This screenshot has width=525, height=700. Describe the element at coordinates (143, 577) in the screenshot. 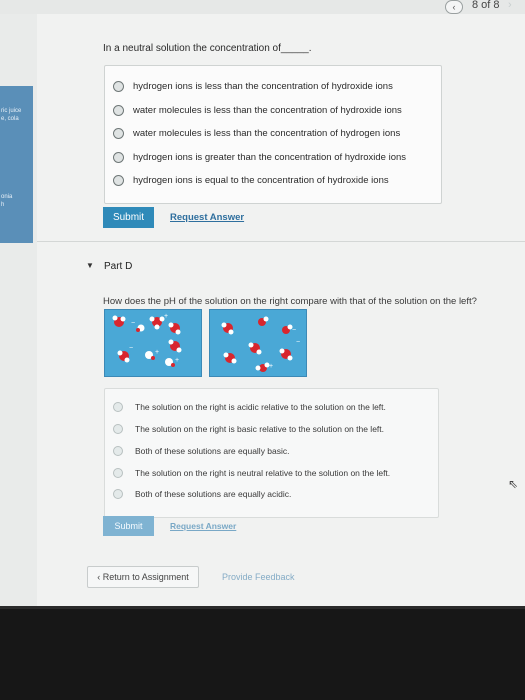

I see `return-to-assignment-button: ‹ Return to Assignment` at that location.